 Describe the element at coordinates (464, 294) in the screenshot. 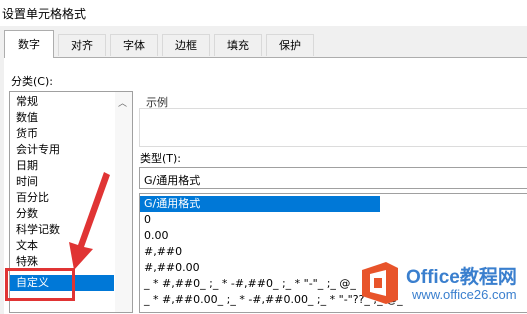

I see `watermark-url: www.office26.com` at that location.